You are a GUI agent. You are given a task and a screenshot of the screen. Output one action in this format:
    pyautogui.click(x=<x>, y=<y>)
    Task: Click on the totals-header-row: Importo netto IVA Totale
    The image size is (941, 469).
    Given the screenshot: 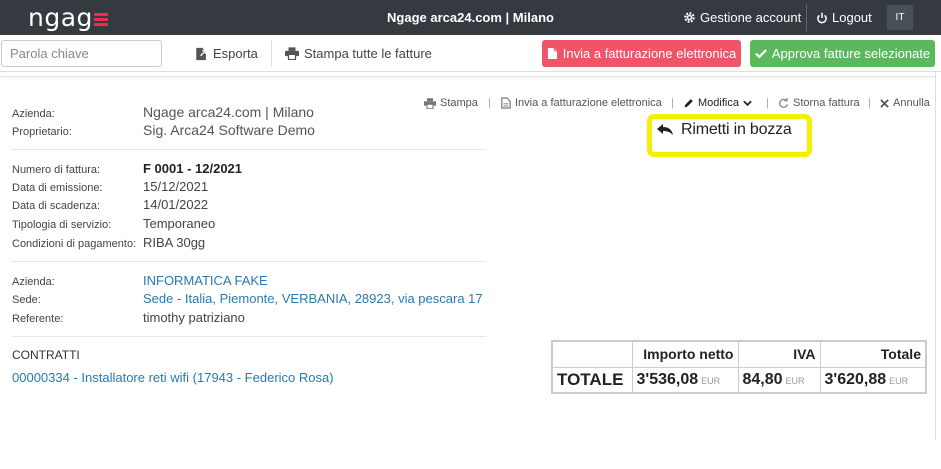 What is the action you would take?
    pyautogui.click(x=739, y=354)
    